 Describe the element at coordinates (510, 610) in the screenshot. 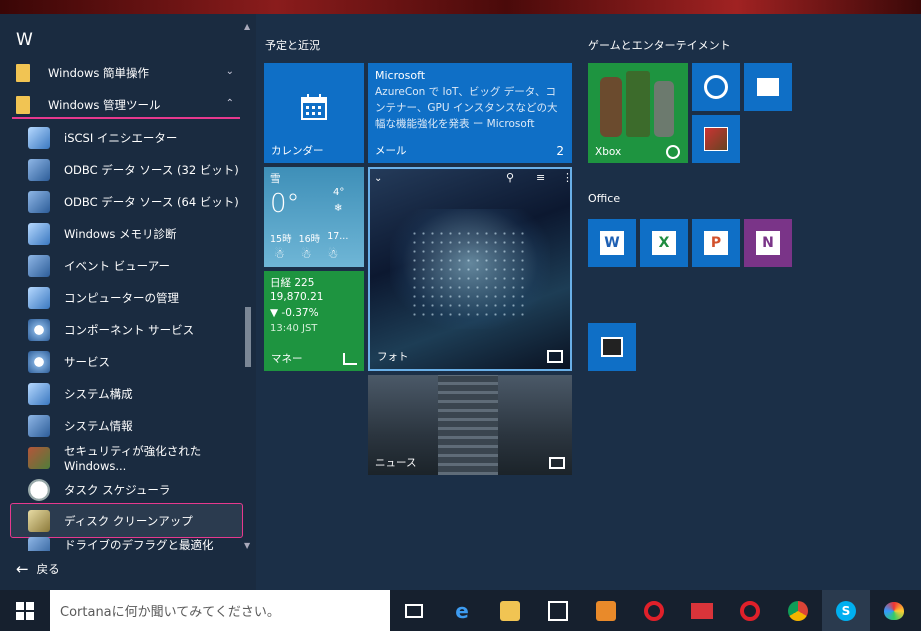

I see `file-explorer-button` at that location.